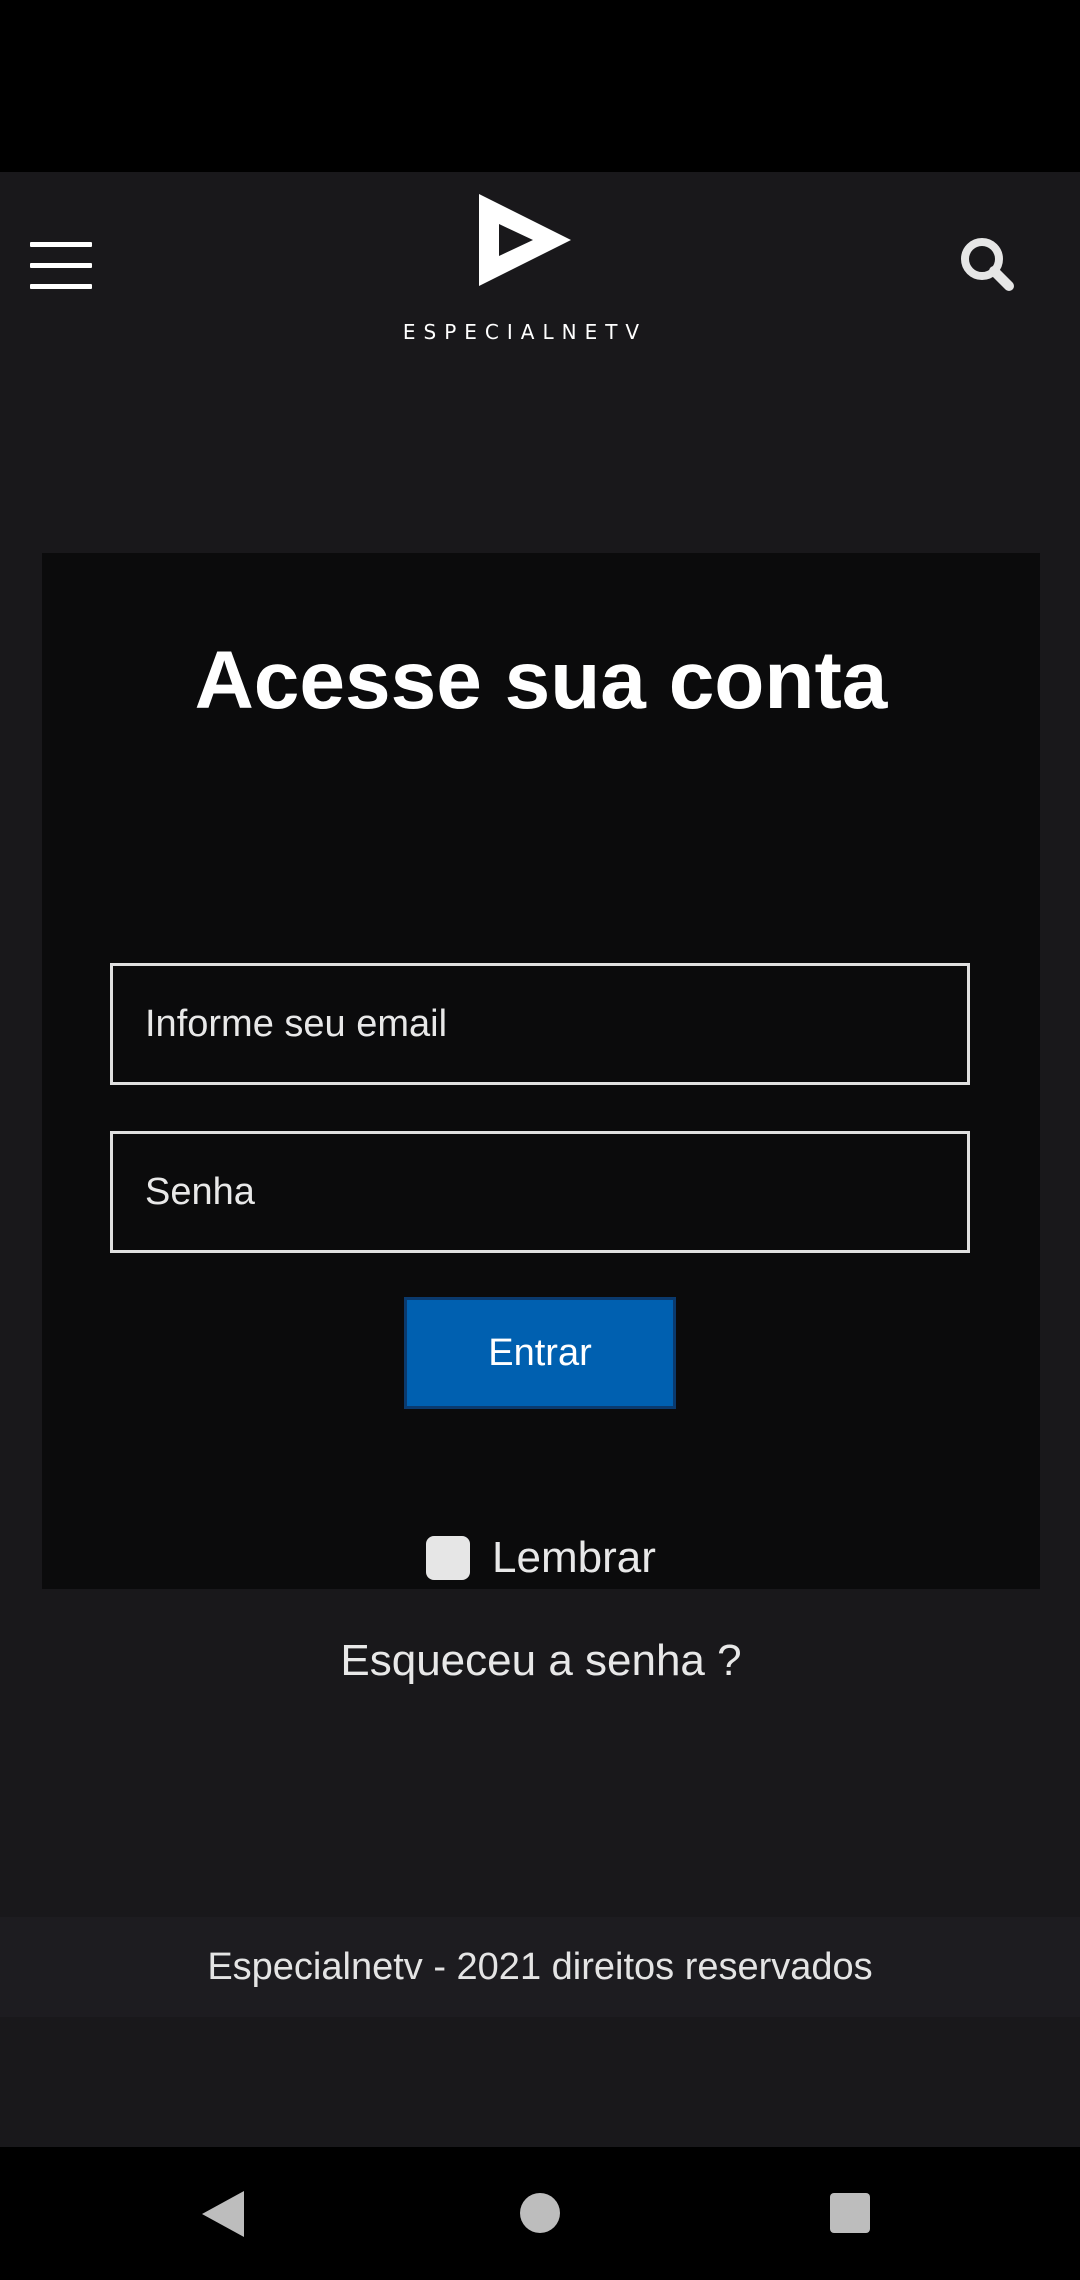  Describe the element at coordinates (525, 240) in the screenshot. I see `play-logo-icon` at that location.